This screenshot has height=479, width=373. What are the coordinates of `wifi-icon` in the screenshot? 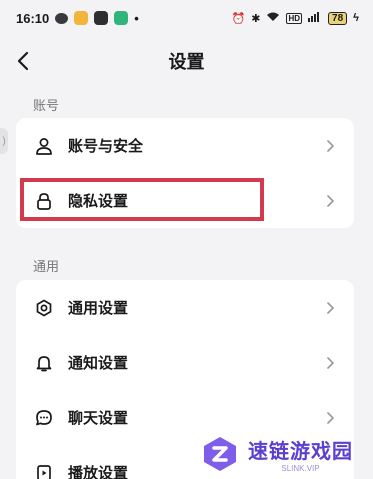 It's located at (273, 18).